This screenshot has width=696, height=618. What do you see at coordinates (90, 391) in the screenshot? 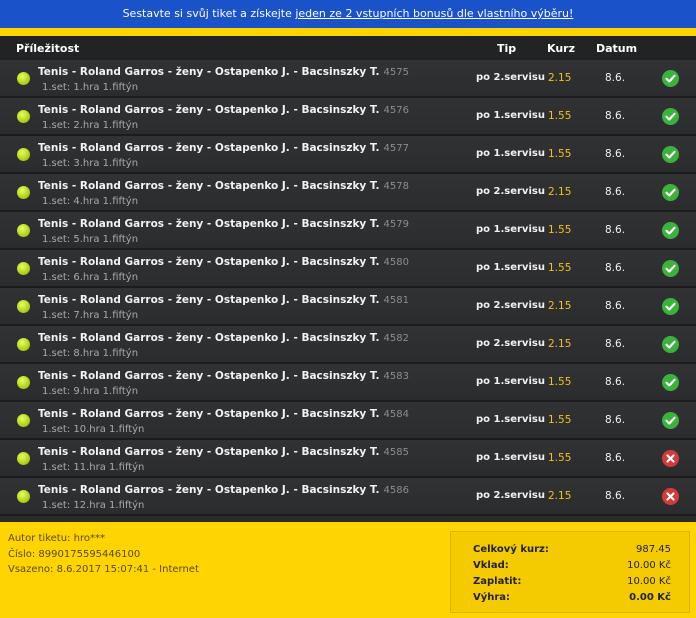
I see `event-market: 1.set: 9.hra 1.fiftýn` at bounding box center [90, 391].